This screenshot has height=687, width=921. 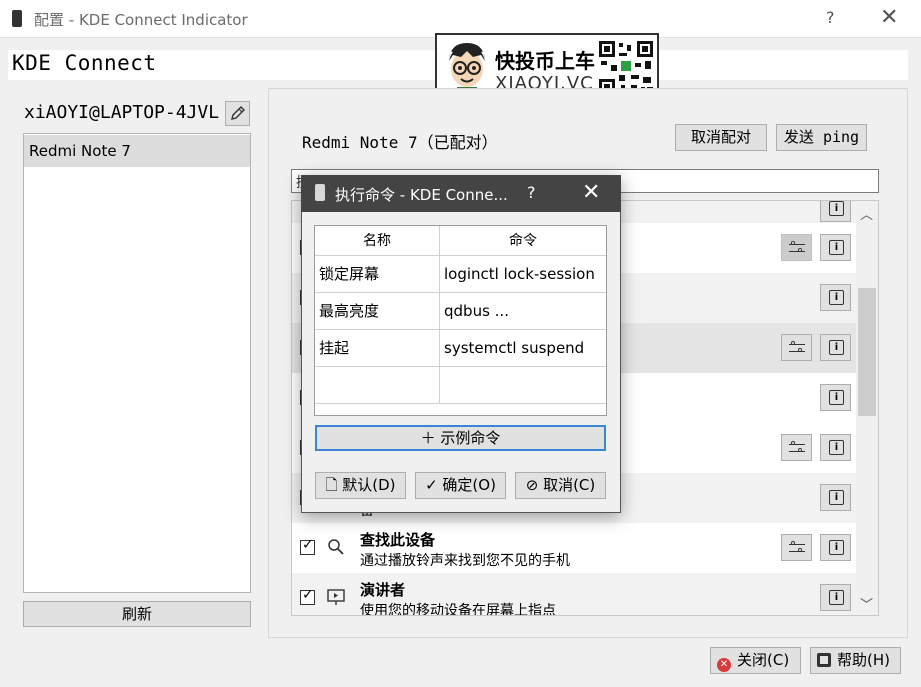 I want to click on add-sample-command-button: ＋ 示例命令, so click(x=460, y=438).